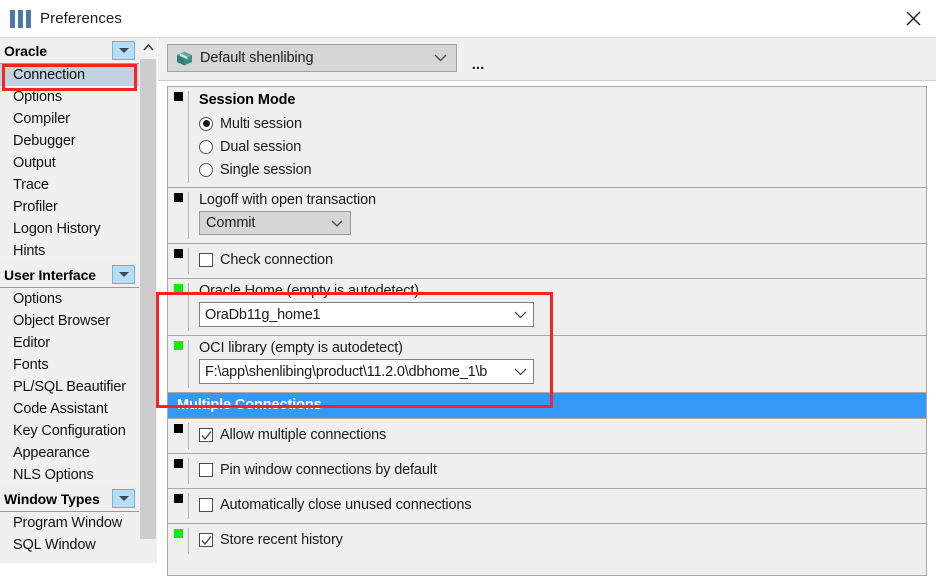 Image resolution: width=936 pixels, height=576 pixels. I want to click on sidebar-item-code-assistant: Code Assistant, so click(69, 409).